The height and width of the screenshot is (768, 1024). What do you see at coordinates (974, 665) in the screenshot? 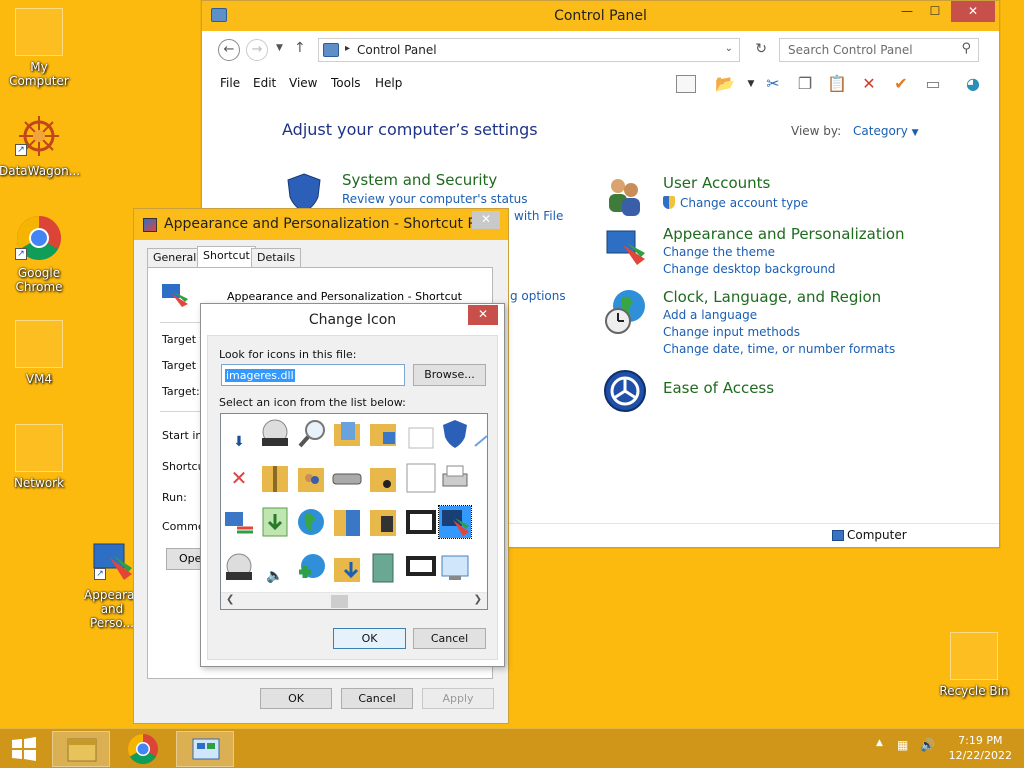
I see `desktop-icon-recycle-bin: Recycle Bin` at bounding box center [974, 665].